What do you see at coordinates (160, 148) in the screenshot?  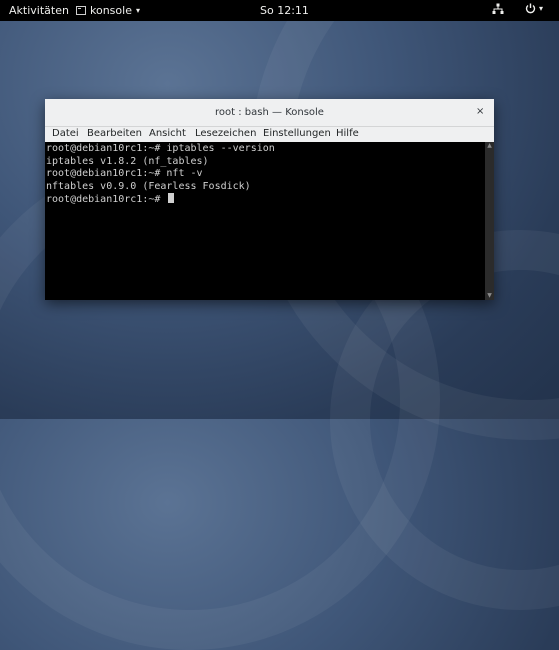 I see `terminal-line: root@debian10rc1:~# iptables --version` at bounding box center [160, 148].